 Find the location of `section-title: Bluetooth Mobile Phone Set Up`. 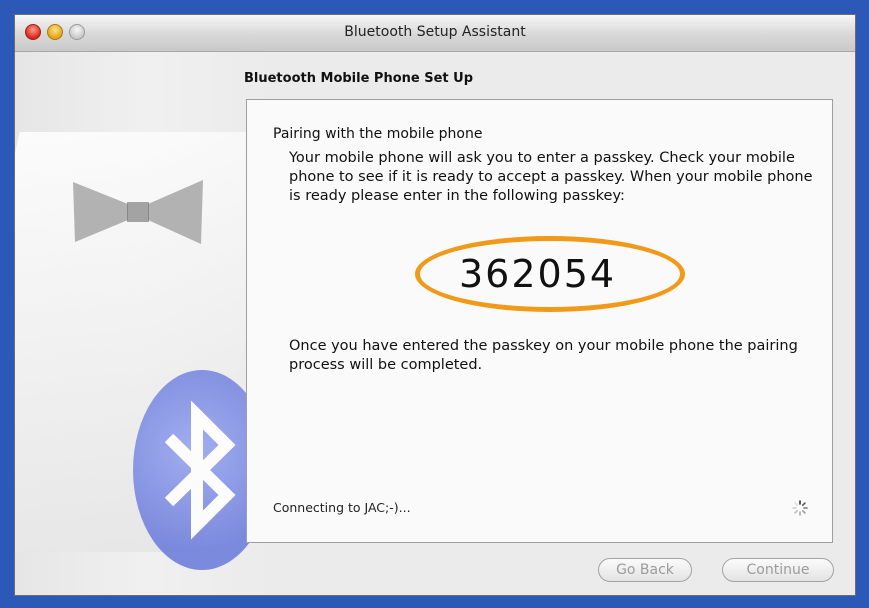

section-title: Bluetooth Mobile Phone Set Up is located at coordinates (359, 78).